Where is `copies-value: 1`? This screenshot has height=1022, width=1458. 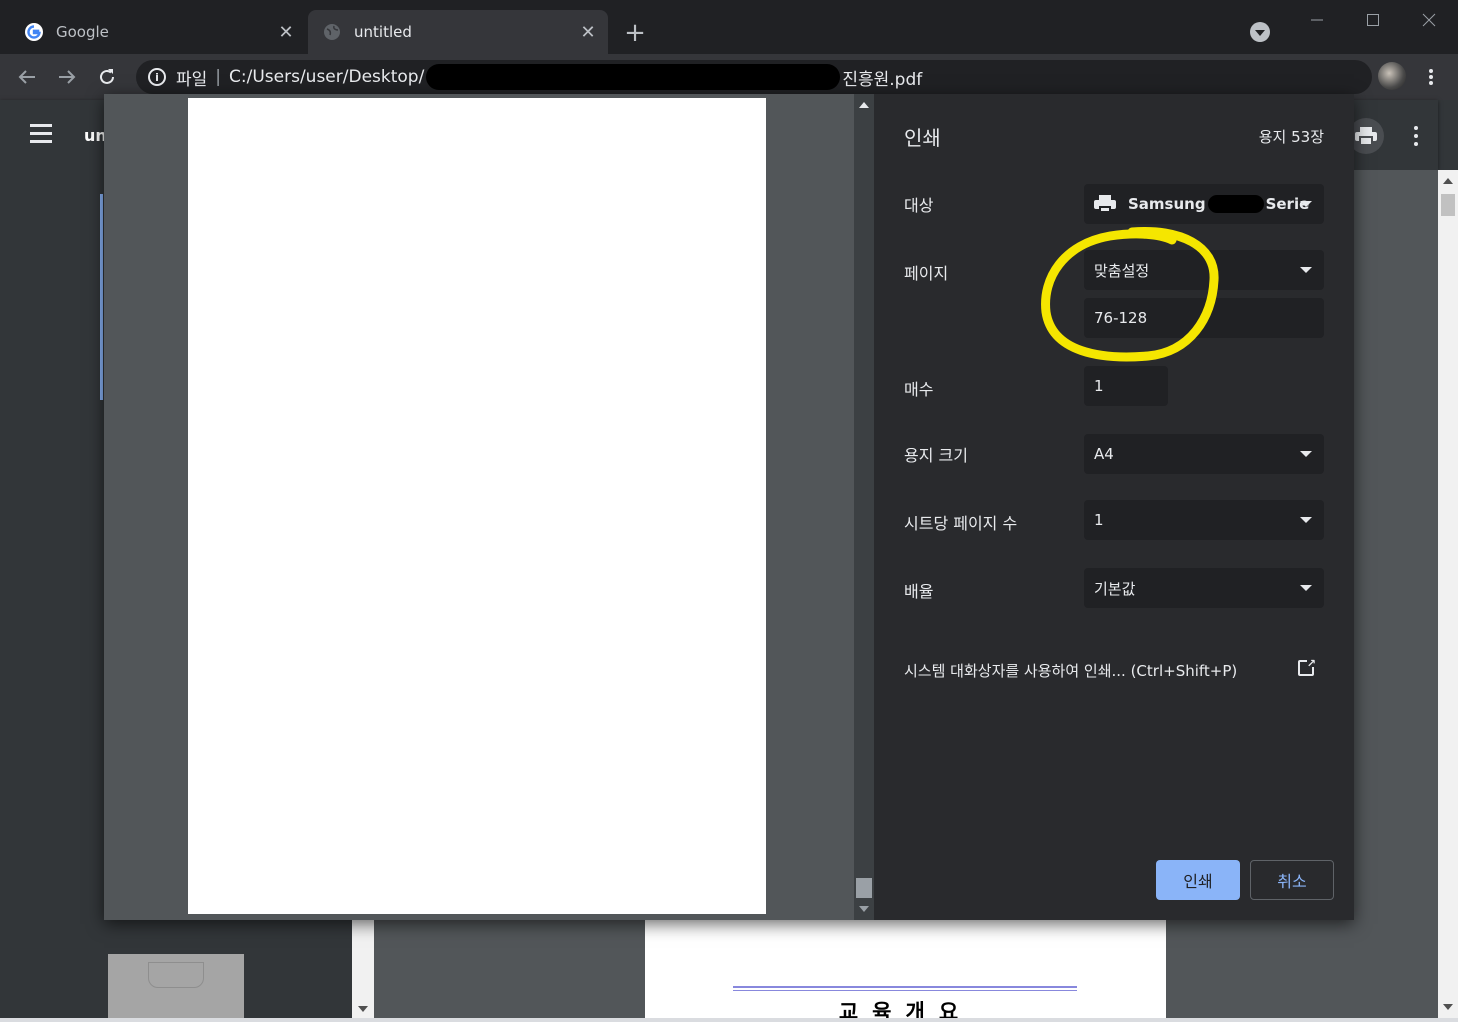
copies-value: 1 is located at coordinates (1099, 386).